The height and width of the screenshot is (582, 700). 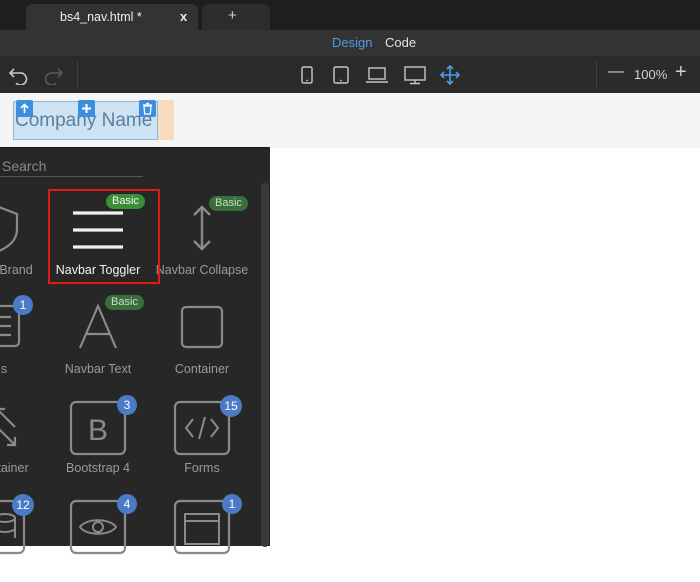 What do you see at coordinates (650, 74) in the screenshot?
I see `zoom-level: 100%` at bounding box center [650, 74].